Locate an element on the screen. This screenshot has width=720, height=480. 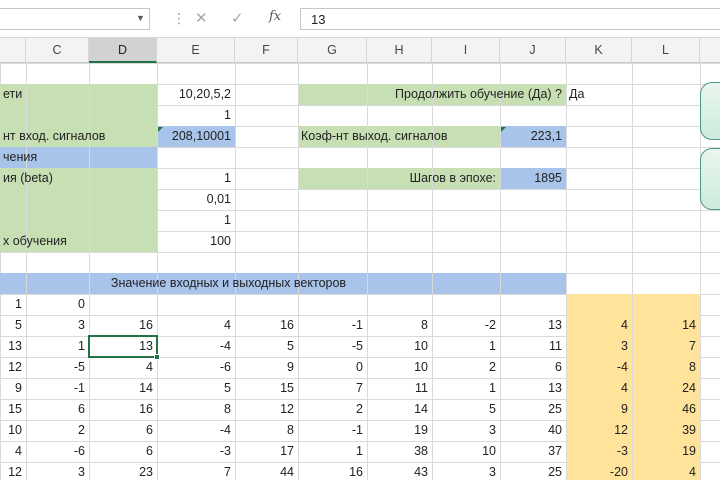
column-header-i: I is located at coordinates (466, 50).